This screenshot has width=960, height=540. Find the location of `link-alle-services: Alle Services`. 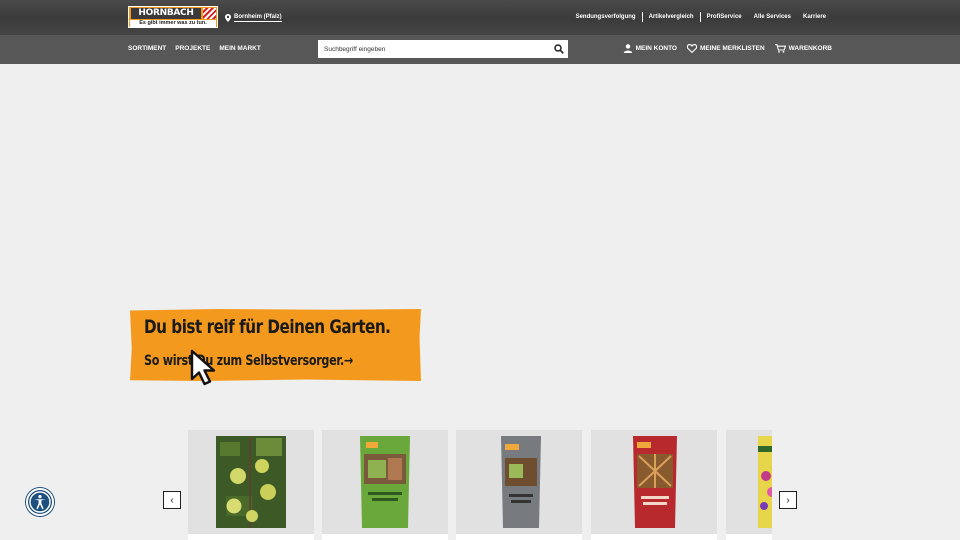

link-alle-services: Alle Services is located at coordinates (772, 17).